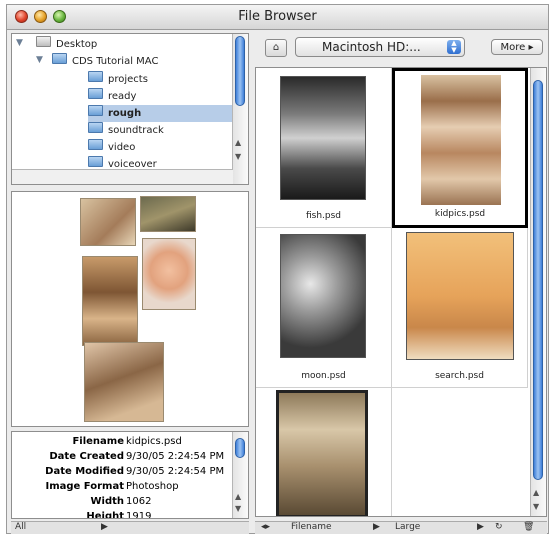 The image size is (555, 538). Describe the element at coordinates (119, 515) in the screenshot. I see `metadata-row: Height 1919` at that location.